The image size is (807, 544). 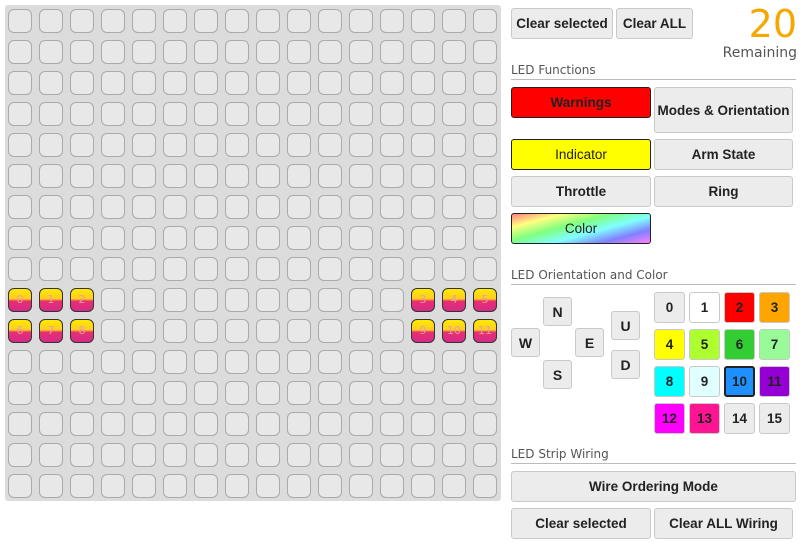 I want to click on led-cell: 5, so click(x=485, y=300).